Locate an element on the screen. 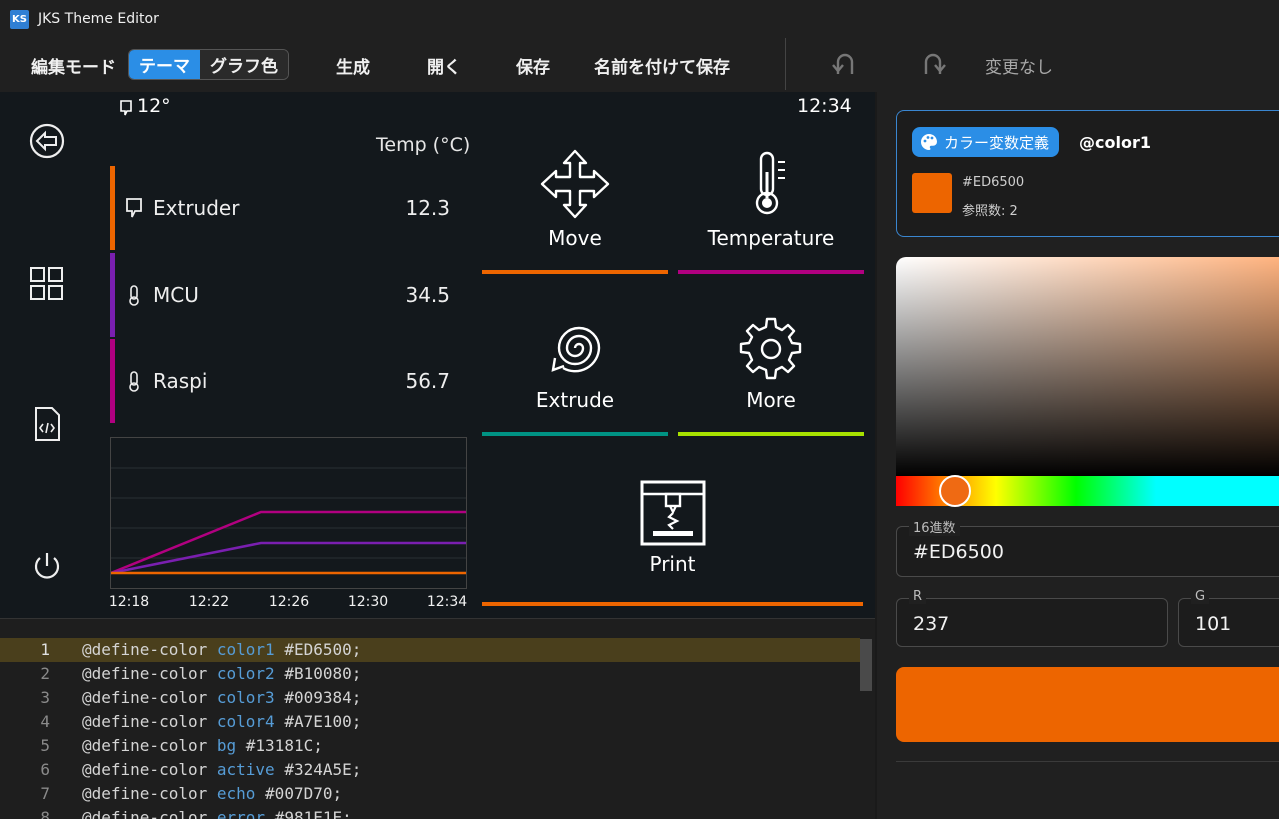 The height and width of the screenshot is (819, 1279). color-preview-bar is located at coordinates (1087, 704).